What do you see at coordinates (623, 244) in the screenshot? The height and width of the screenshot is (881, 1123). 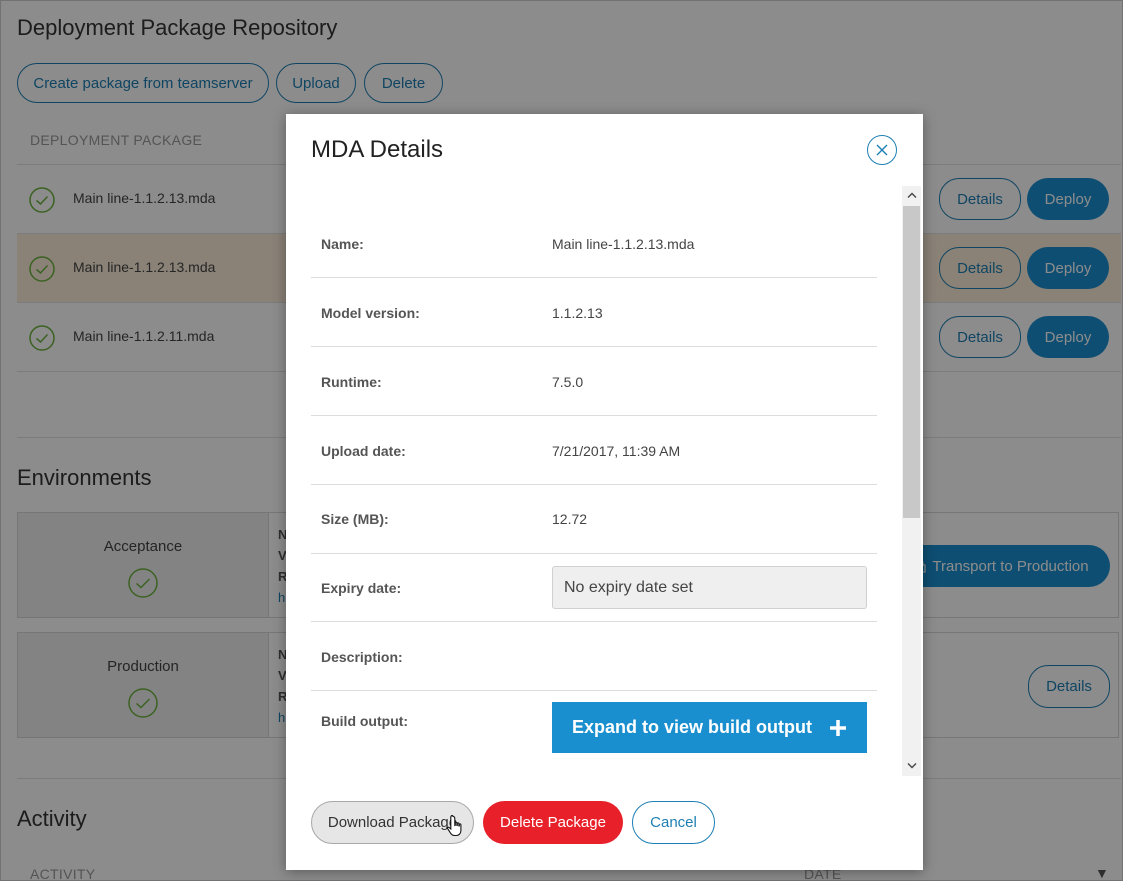 I see `detail-value: Main line-1.1.2.13.mda` at bounding box center [623, 244].